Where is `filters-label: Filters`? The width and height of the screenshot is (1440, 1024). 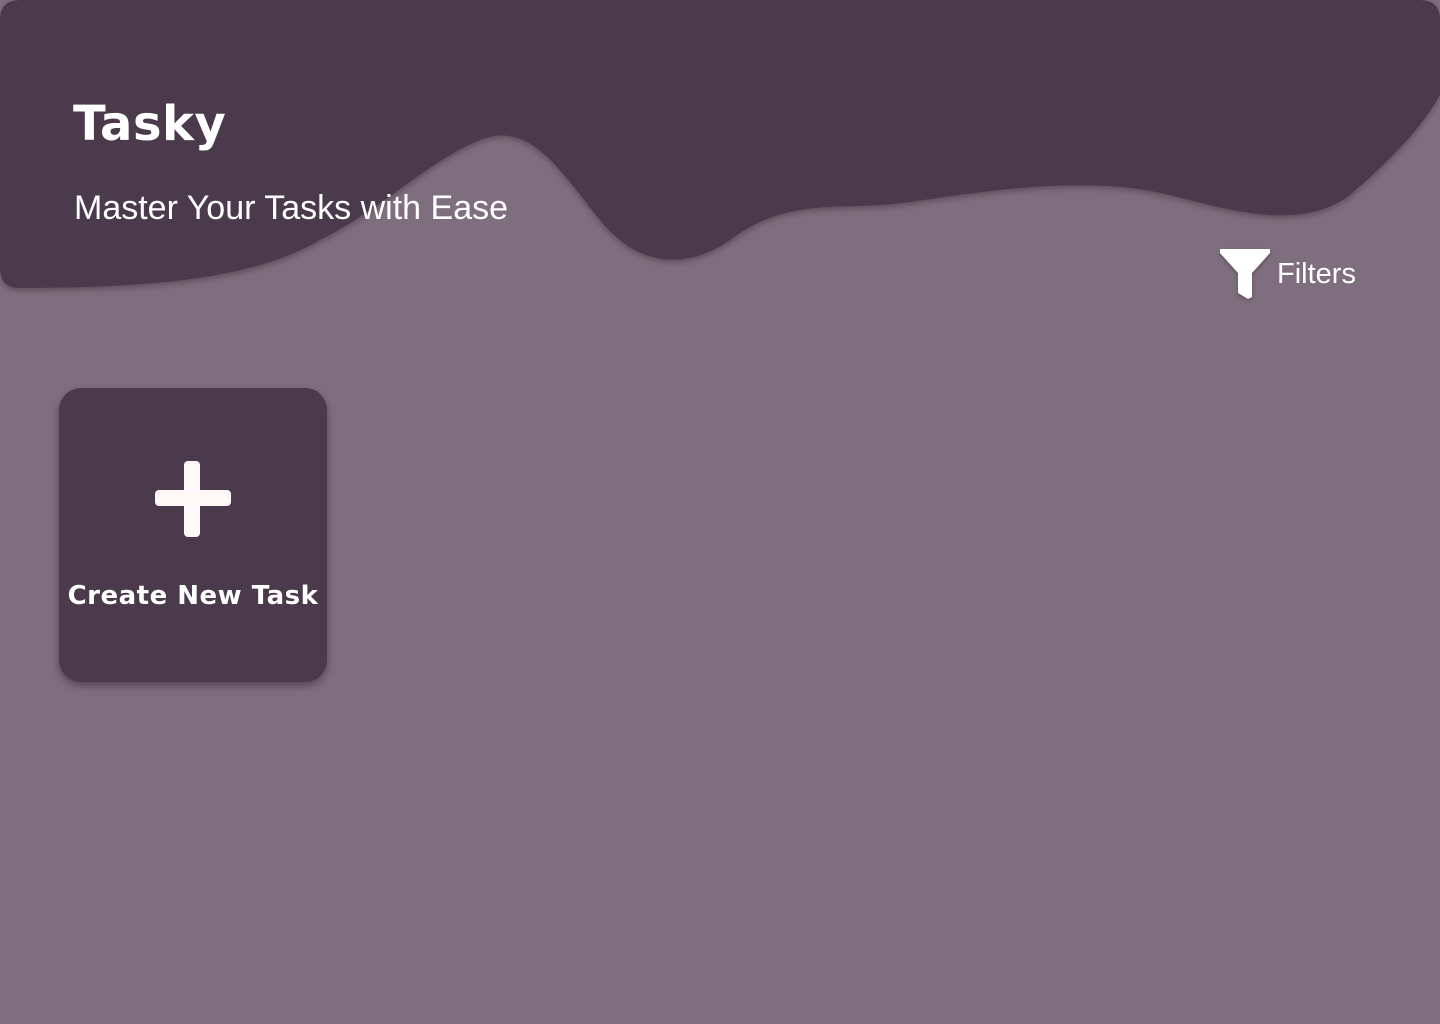 filters-label: Filters is located at coordinates (1316, 274).